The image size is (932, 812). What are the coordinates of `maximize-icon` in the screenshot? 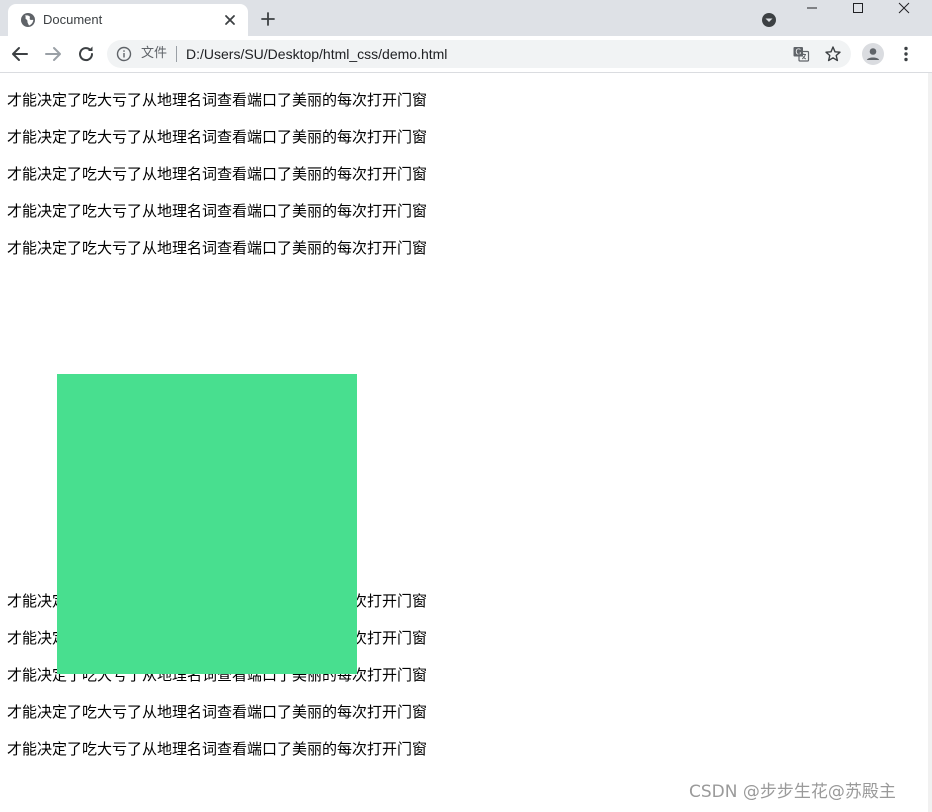 It's located at (858, 9).